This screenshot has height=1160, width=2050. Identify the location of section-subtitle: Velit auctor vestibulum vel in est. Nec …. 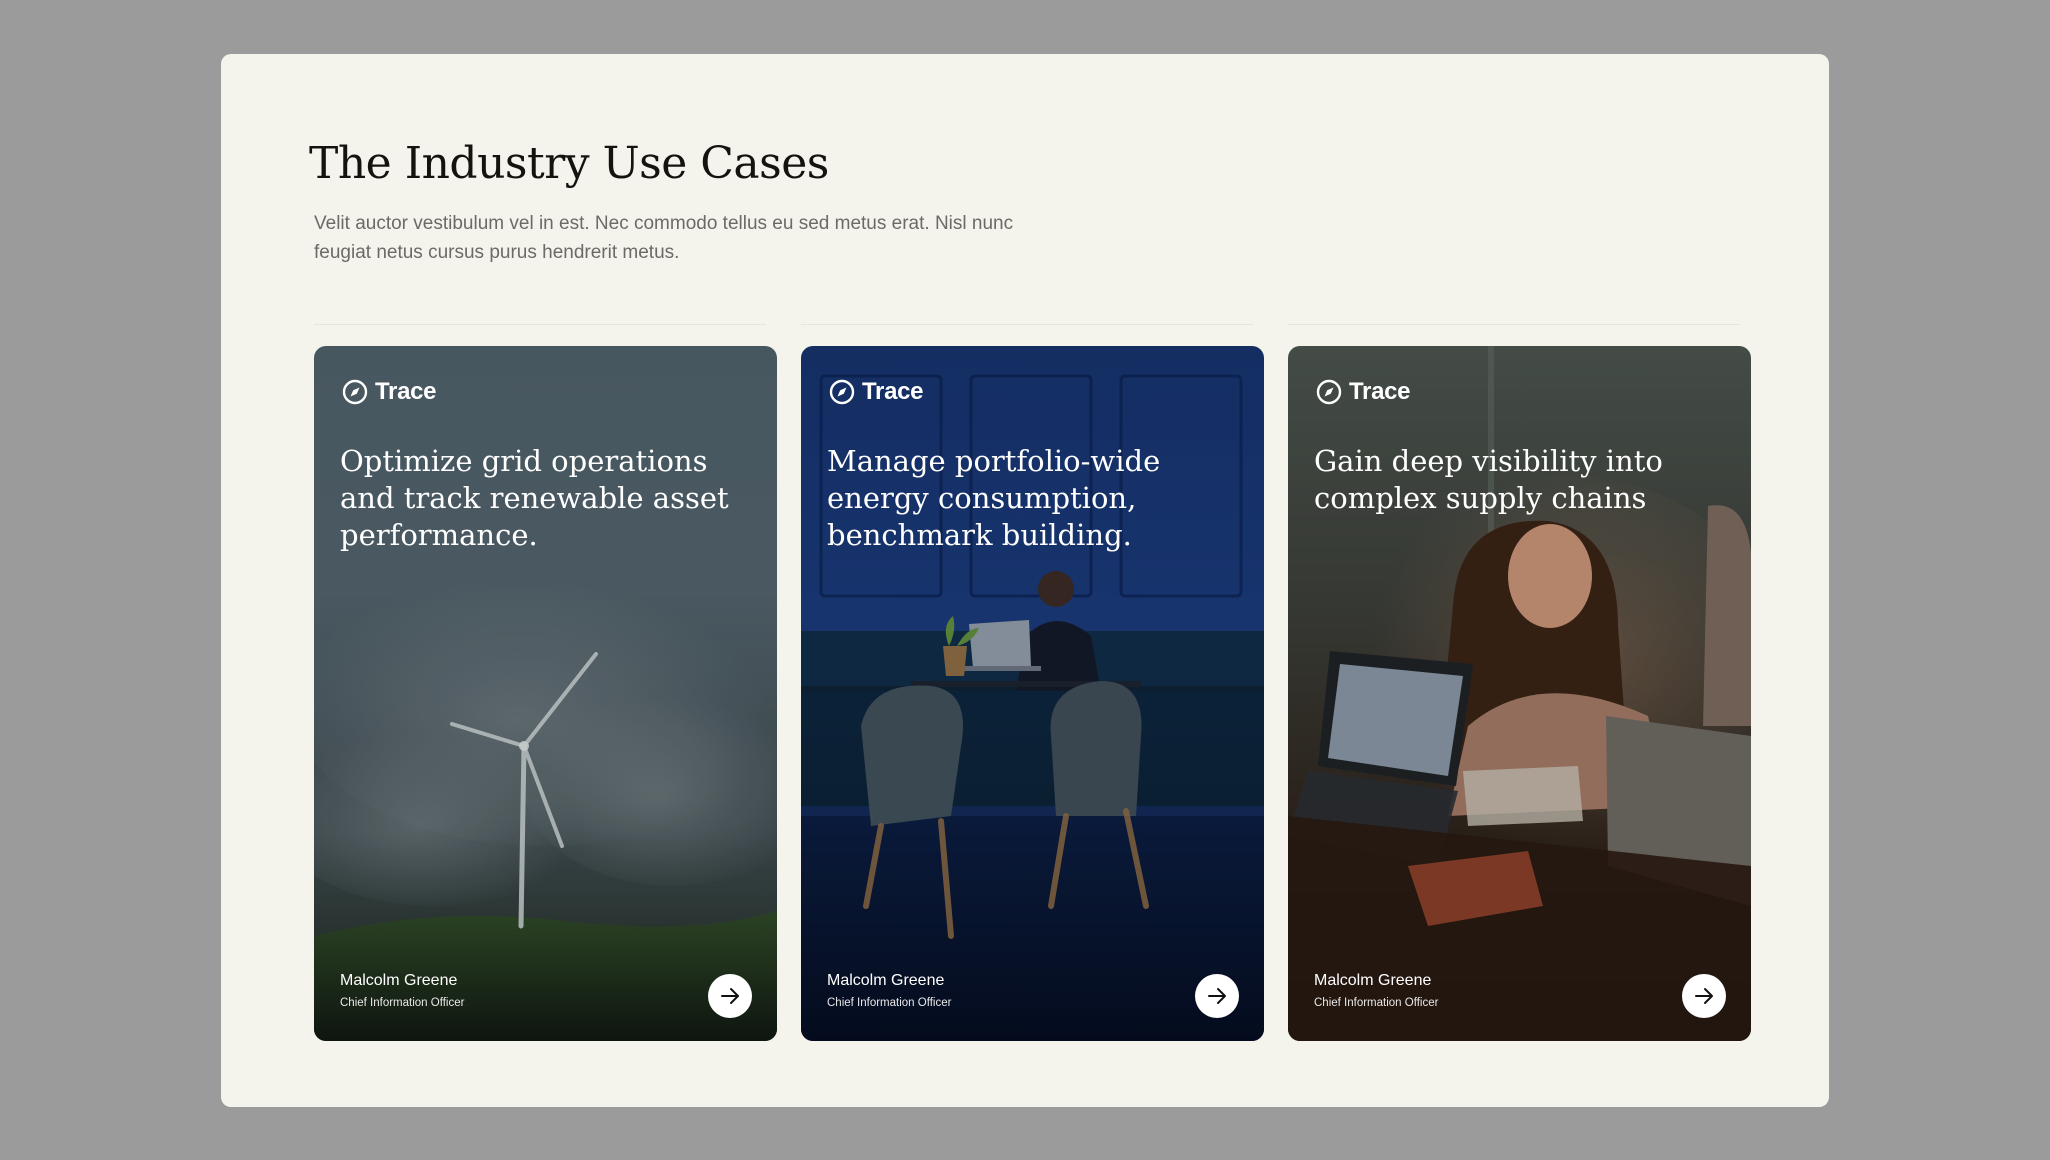
(664, 238).